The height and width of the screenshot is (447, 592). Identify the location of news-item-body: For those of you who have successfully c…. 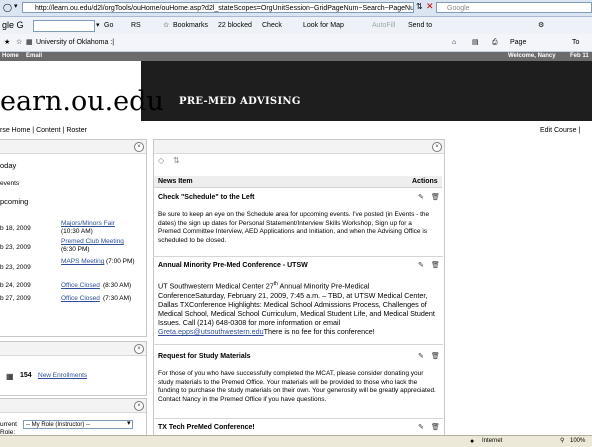
(297, 387).